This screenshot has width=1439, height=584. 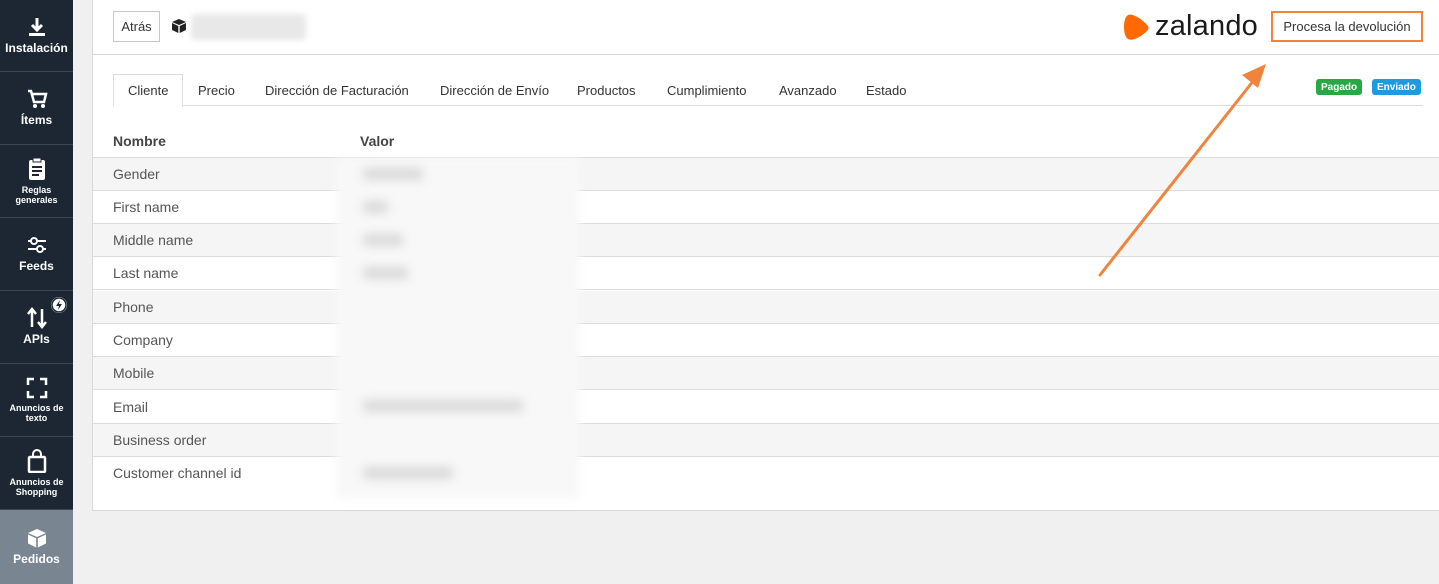 What do you see at coordinates (36, 412) in the screenshot?
I see `sidebar-item-label: Anuncios de texto` at bounding box center [36, 412].